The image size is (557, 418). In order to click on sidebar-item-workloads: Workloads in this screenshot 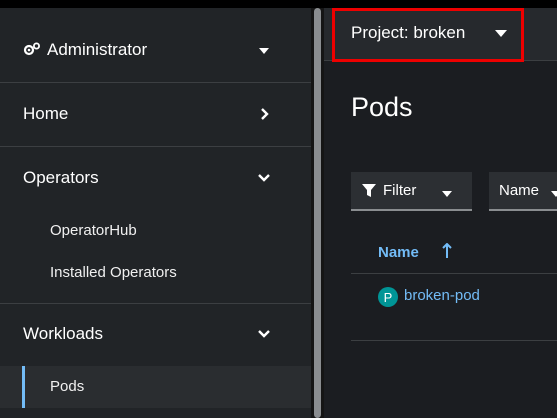, I will do `click(155, 334)`.